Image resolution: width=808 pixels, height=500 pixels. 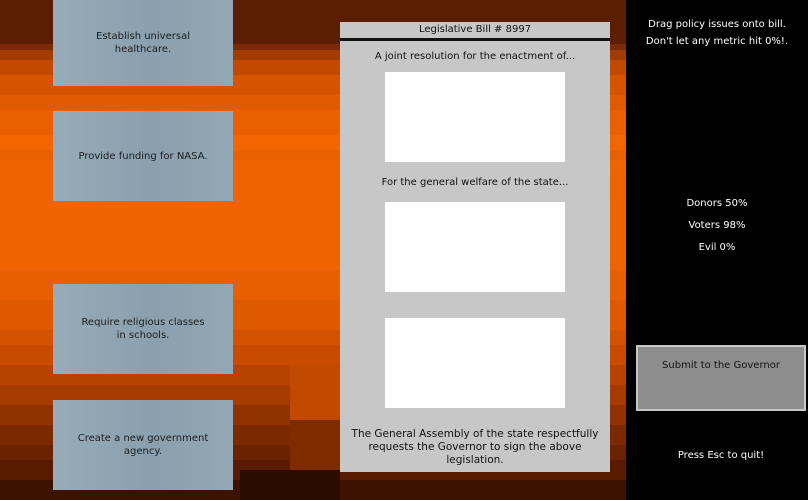 I want to click on metric-voters: Voters 98%, so click(x=717, y=225).